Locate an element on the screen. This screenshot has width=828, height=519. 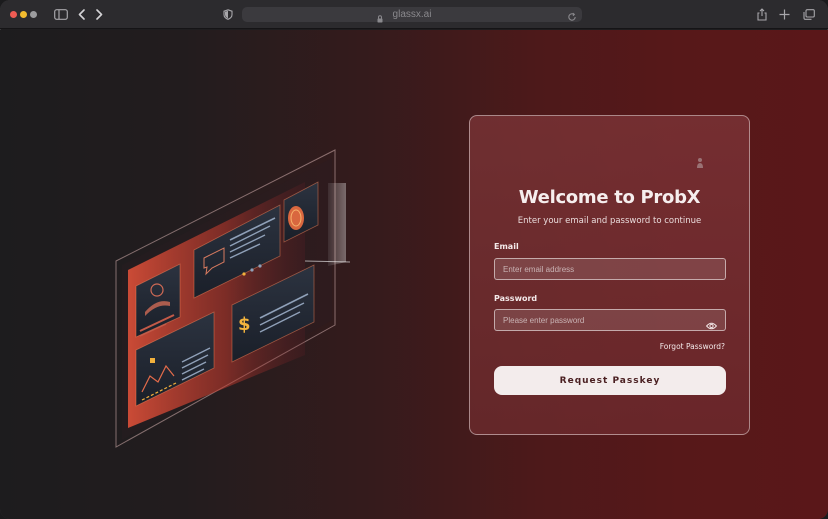
forward-icon is located at coordinates (99, 14).